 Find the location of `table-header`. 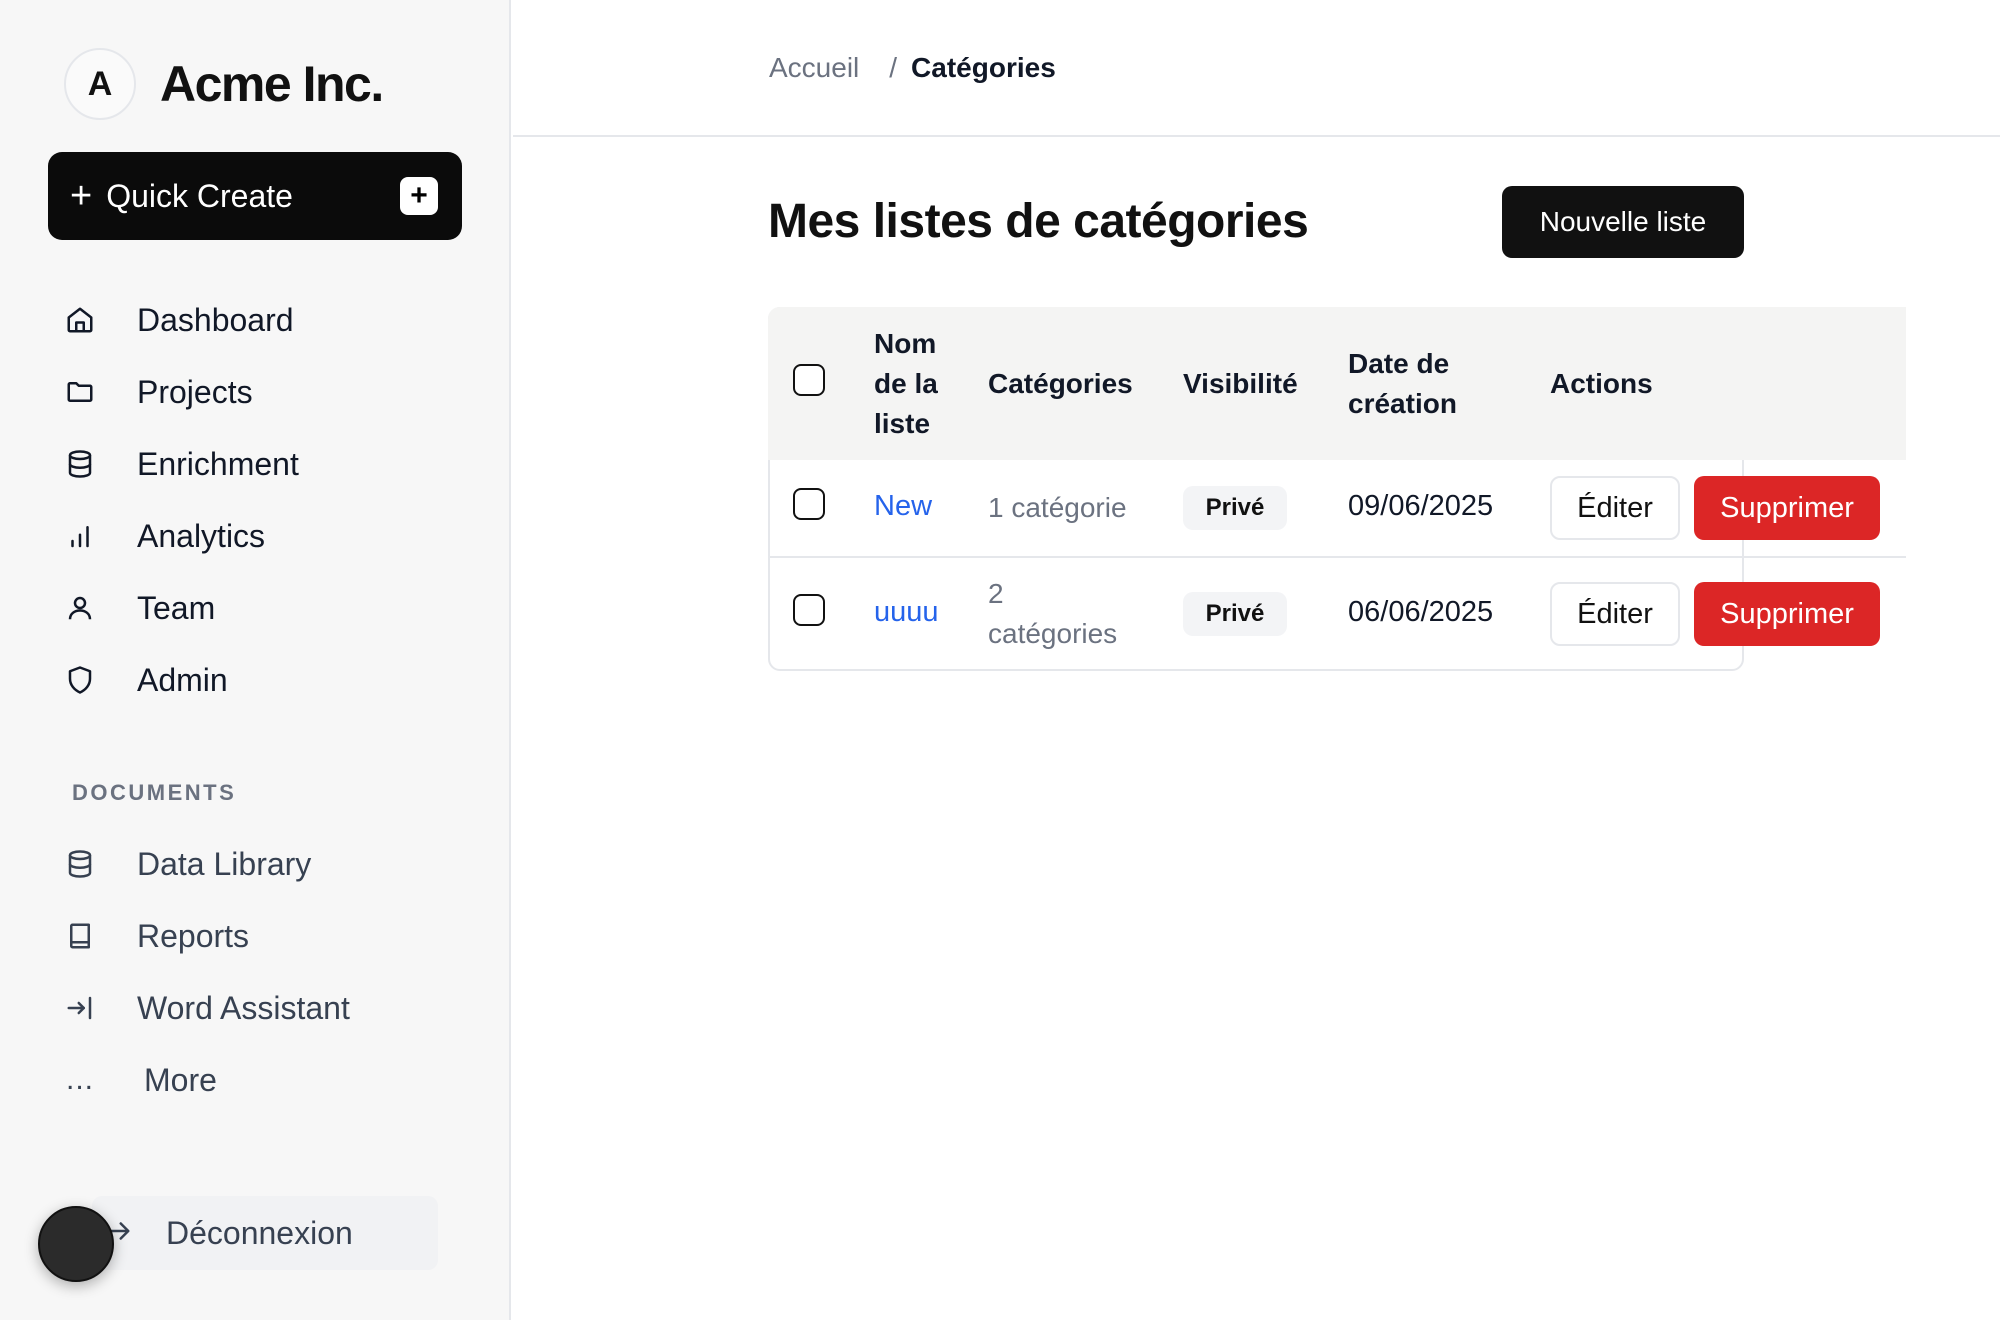

table-header is located at coordinates (1337, 383).